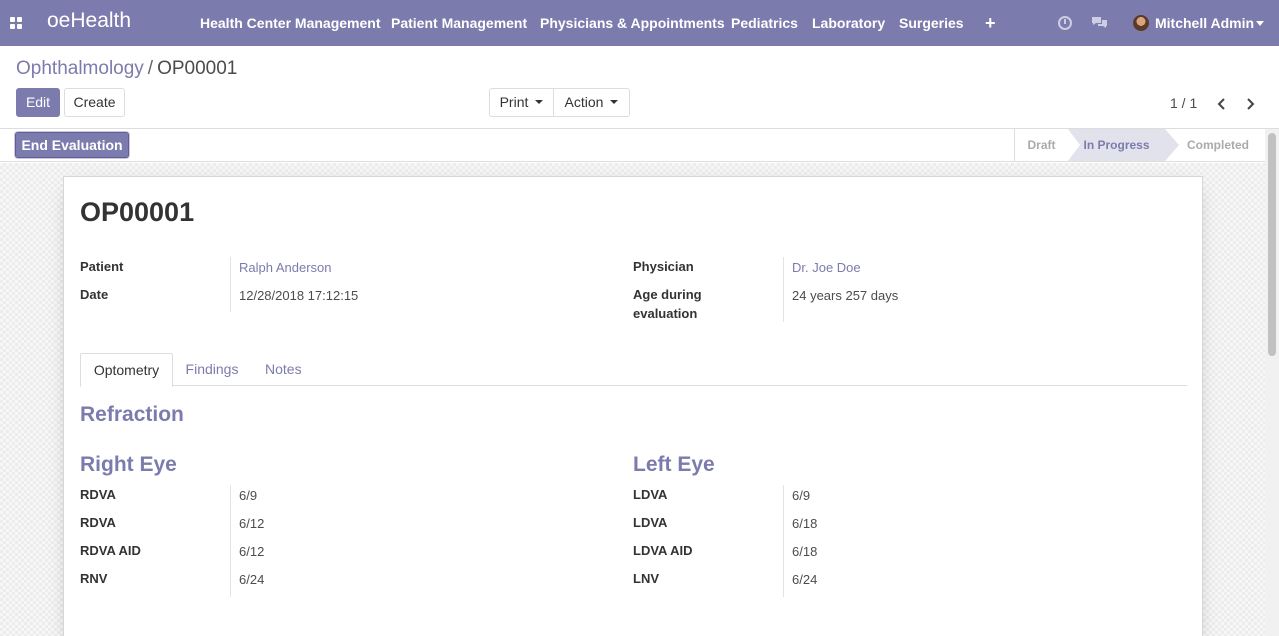  Describe the element at coordinates (663, 266) in the screenshot. I see `physician-label: Physician` at that location.